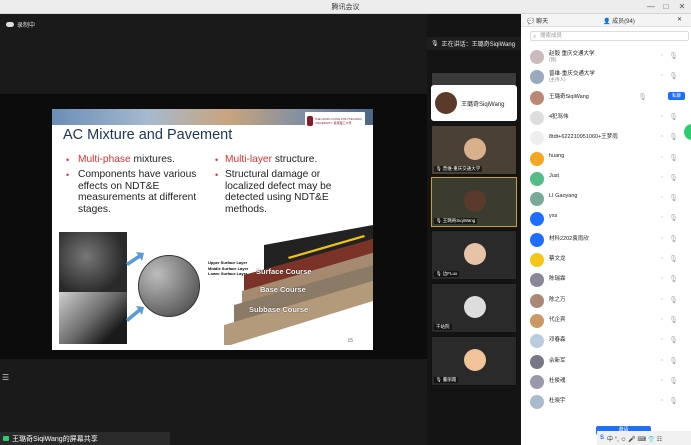 This screenshot has width=691, height=445. I want to click on member-search-input: ⌕ 搜索成员, so click(609, 36).